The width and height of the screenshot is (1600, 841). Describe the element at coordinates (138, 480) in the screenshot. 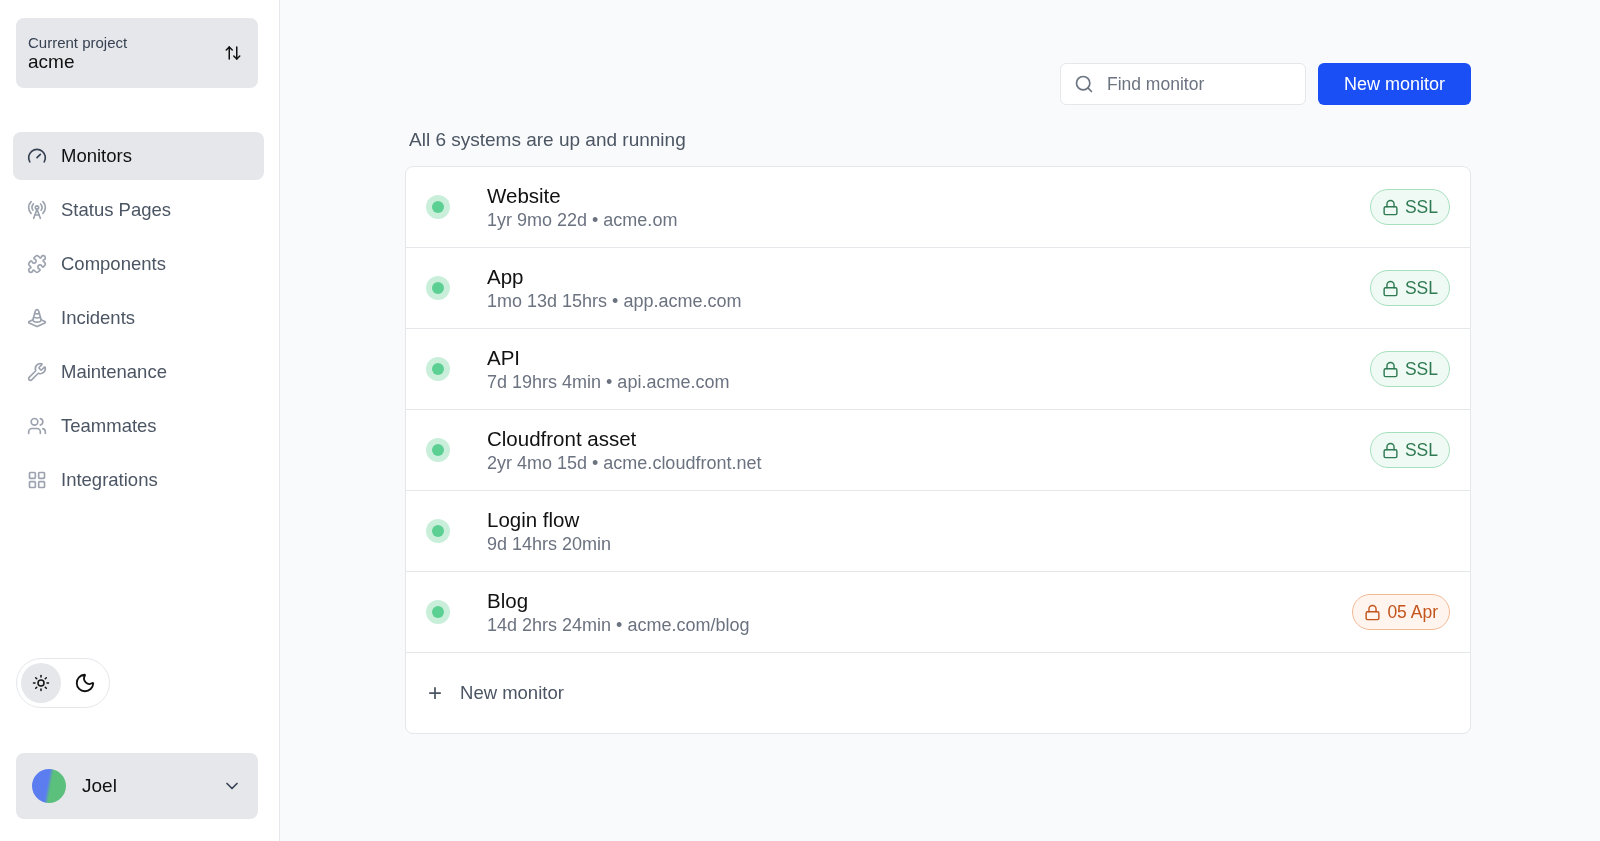

I see `nav-item: Integrations` at that location.